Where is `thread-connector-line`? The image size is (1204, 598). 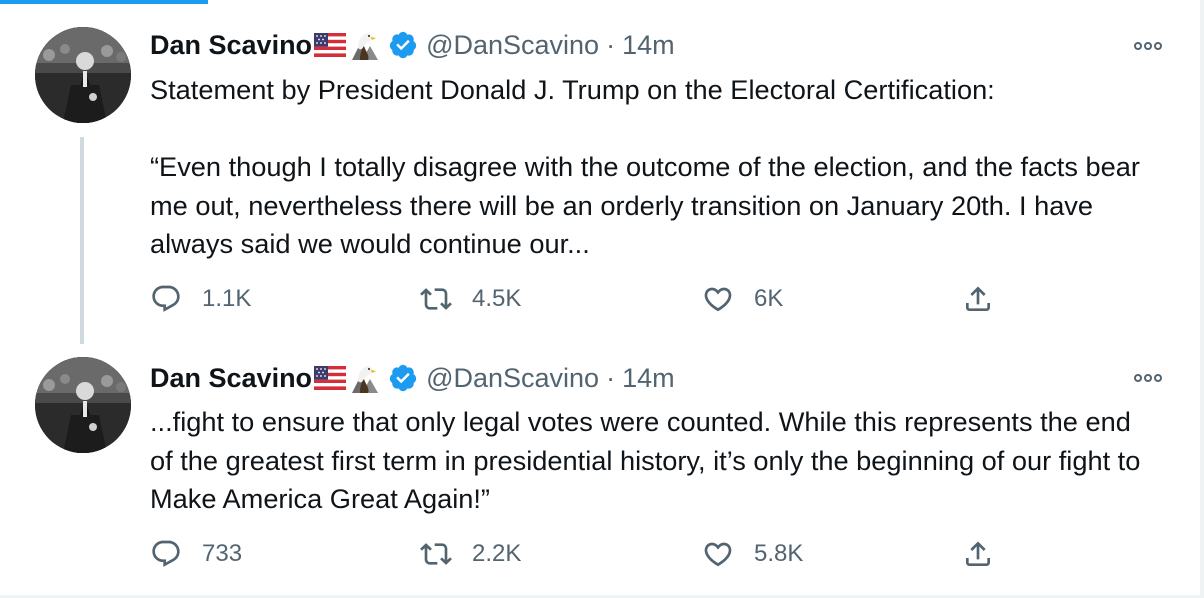
thread-connector-line is located at coordinates (82, 240).